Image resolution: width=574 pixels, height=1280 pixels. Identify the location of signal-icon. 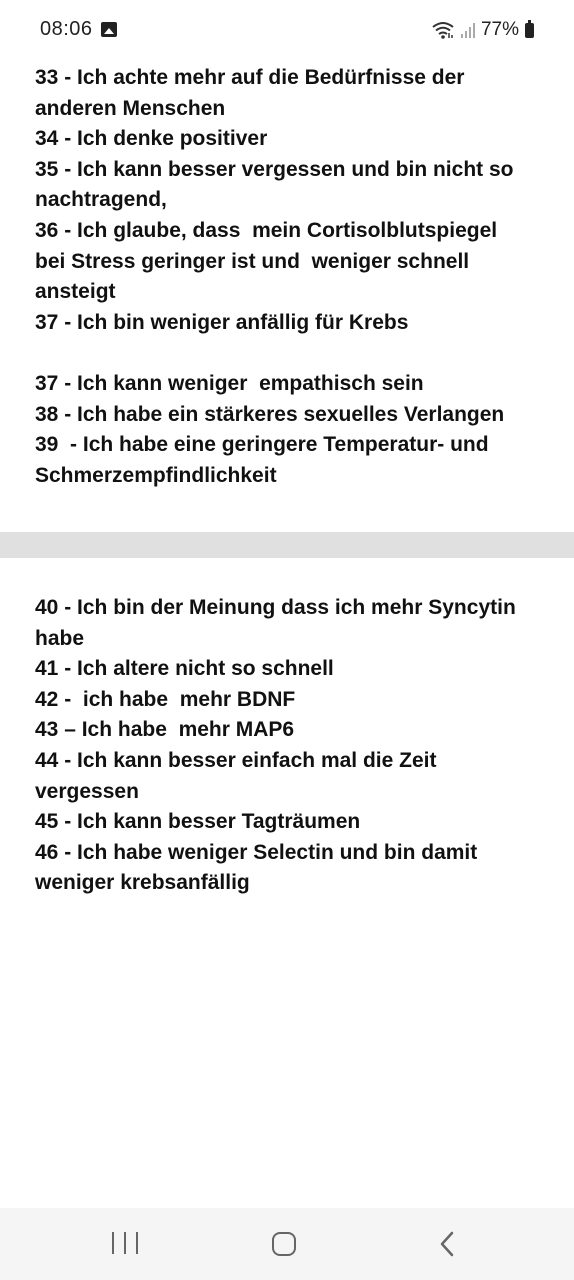
(467, 30).